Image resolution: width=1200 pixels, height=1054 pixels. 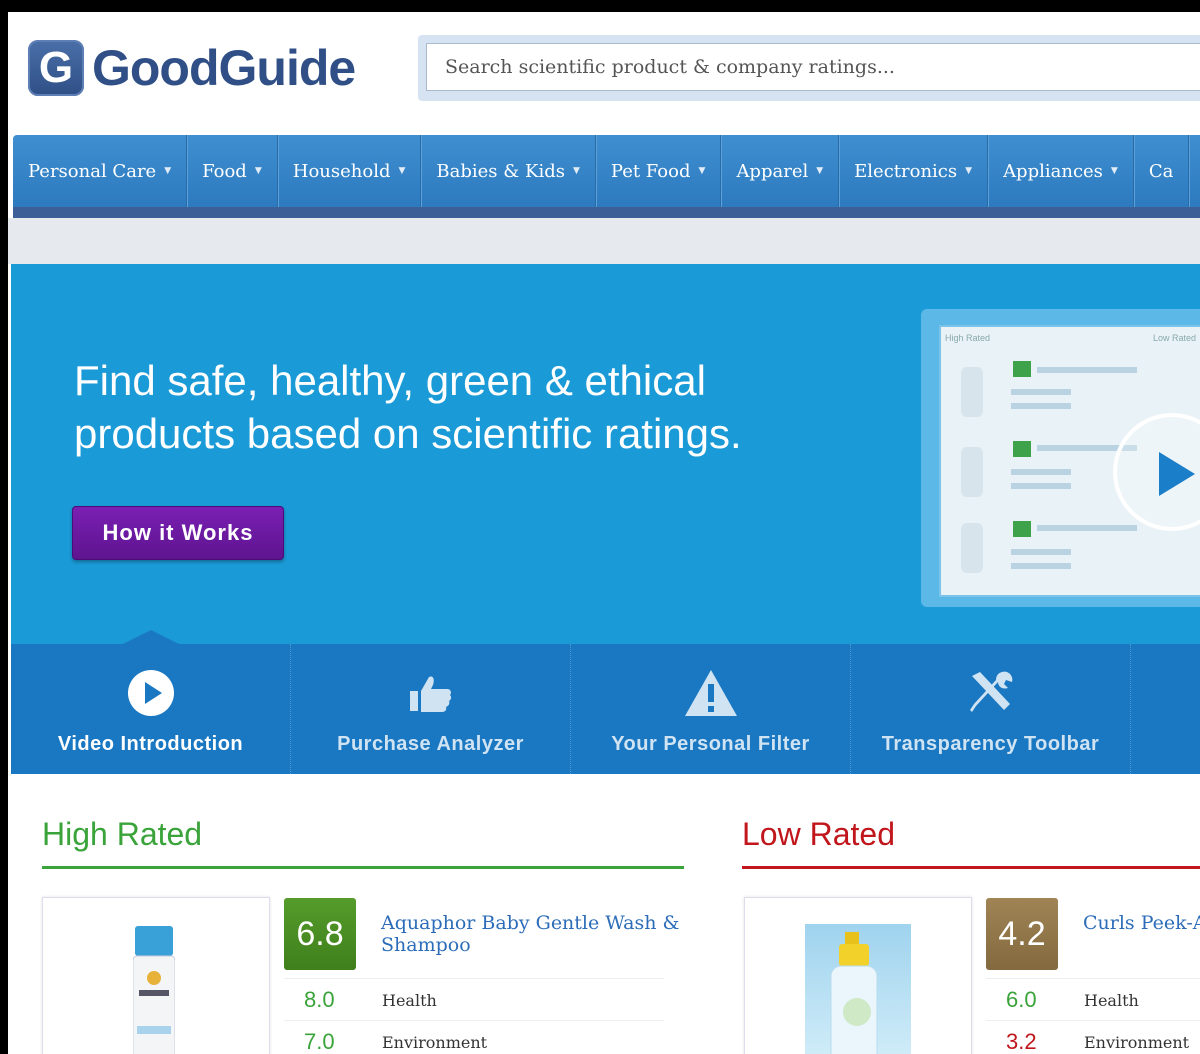 What do you see at coordinates (122, 834) in the screenshot?
I see `high-rated-title: High Rated` at bounding box center [122, 834].